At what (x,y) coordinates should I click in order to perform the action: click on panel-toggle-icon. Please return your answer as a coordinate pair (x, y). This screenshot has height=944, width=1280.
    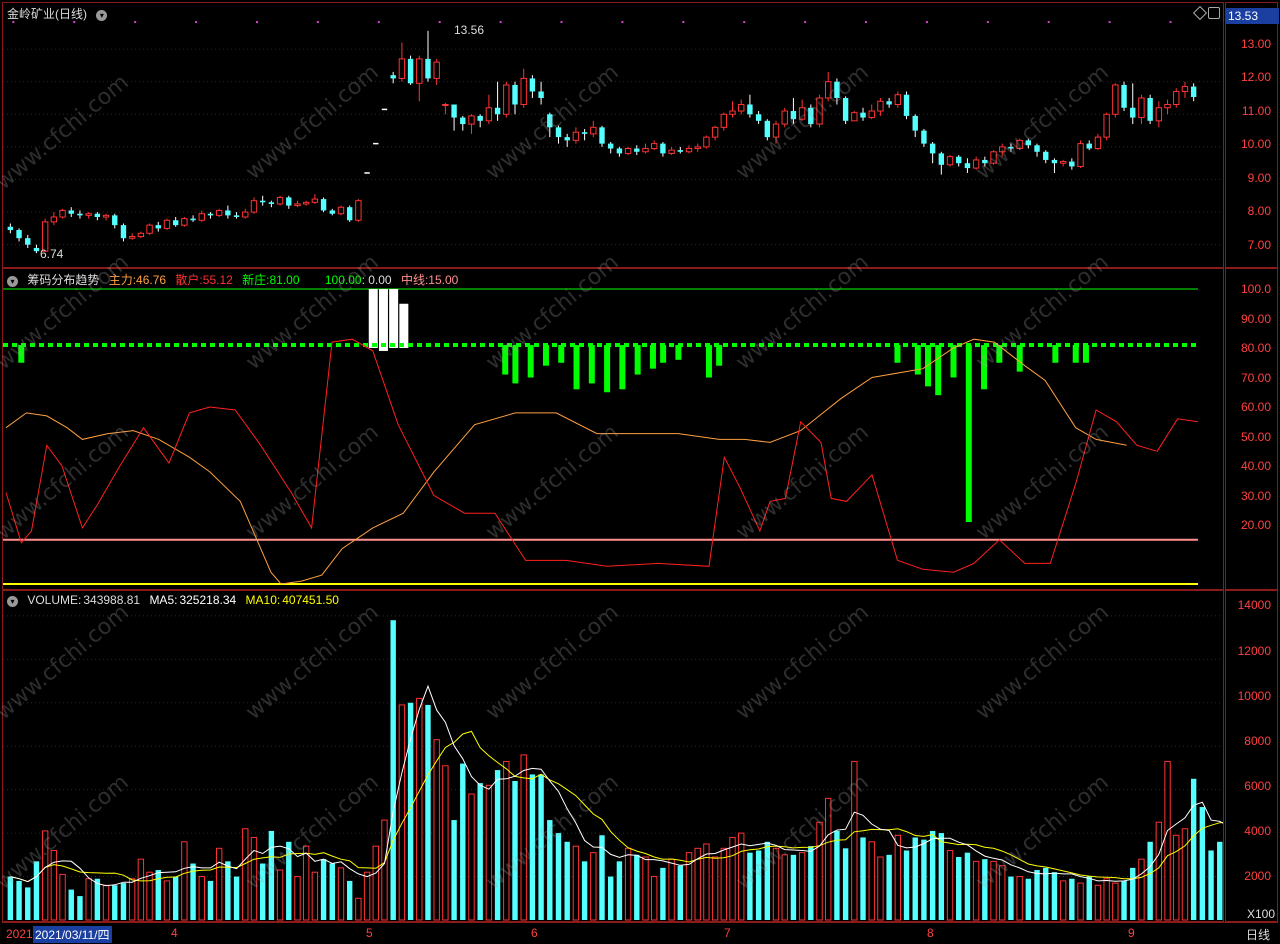
    Looking at the image, I should click on (1214, 13).